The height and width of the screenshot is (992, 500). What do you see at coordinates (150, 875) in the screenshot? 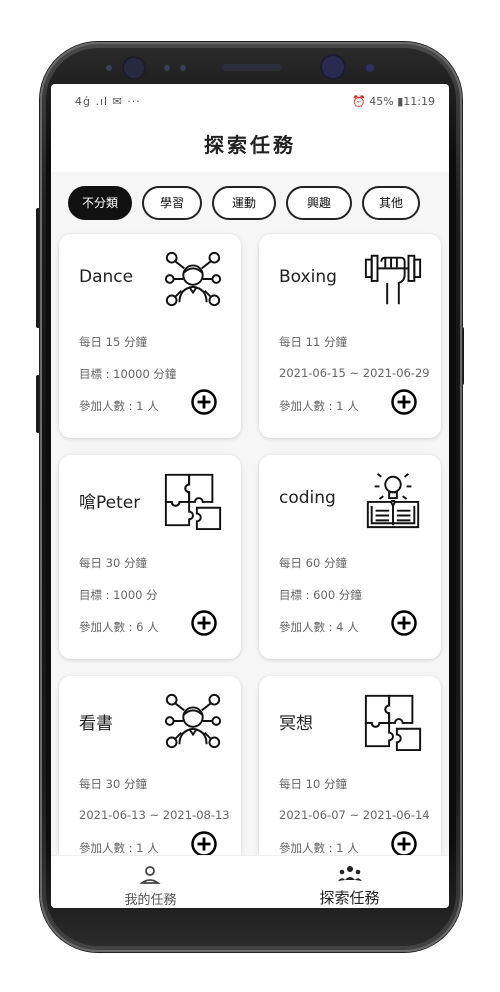
I see `person-icon` at bounding box center [150, 875].